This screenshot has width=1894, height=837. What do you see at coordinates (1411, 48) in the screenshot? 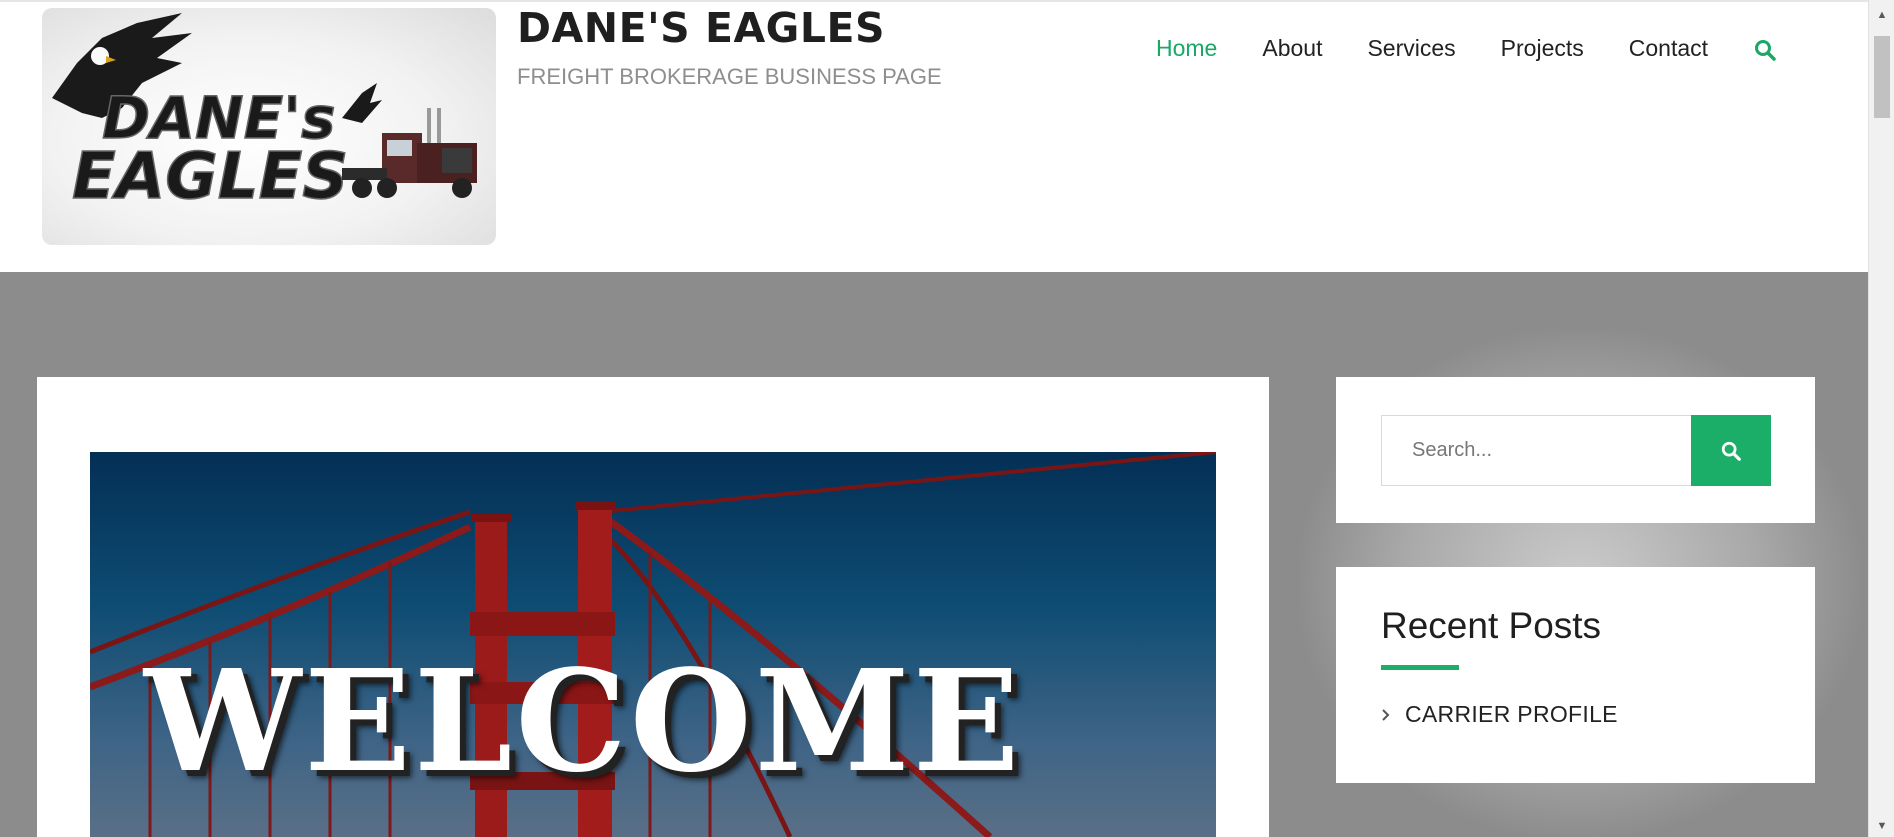
I see `nav-services: Services` at bounding box center [1411, 48].